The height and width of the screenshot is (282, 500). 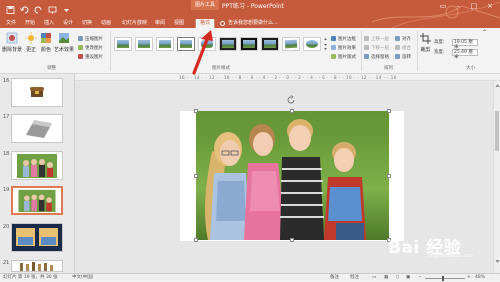 What do you see at coordinates (354, 278) in the screenshot?
I see `comments-button: 批注` at bounding box center [354, 278].